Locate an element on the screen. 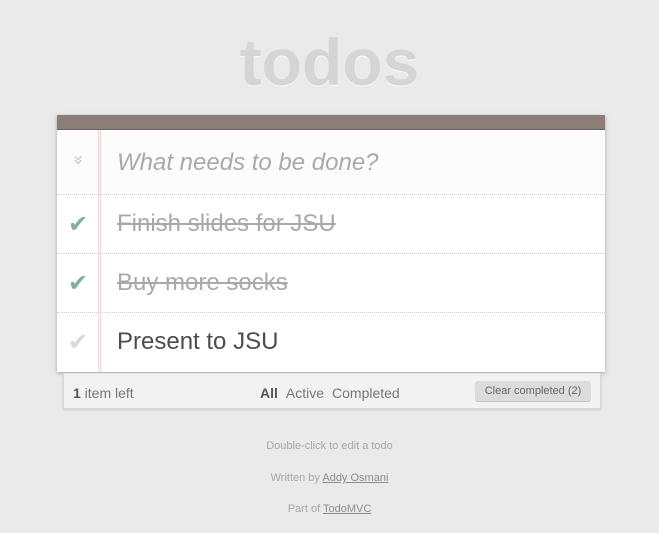 The image size is (659, 533). todo-count-number: 1 is located at coordinates (77, 393).